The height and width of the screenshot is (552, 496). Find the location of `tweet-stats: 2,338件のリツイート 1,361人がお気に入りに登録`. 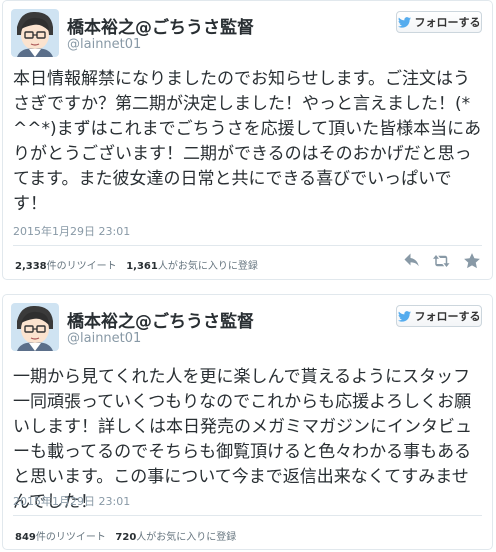

tweet-stats: 2,338件のリツイート 1,361人がお気に入りに登録 is located at coordinates (136, 264).